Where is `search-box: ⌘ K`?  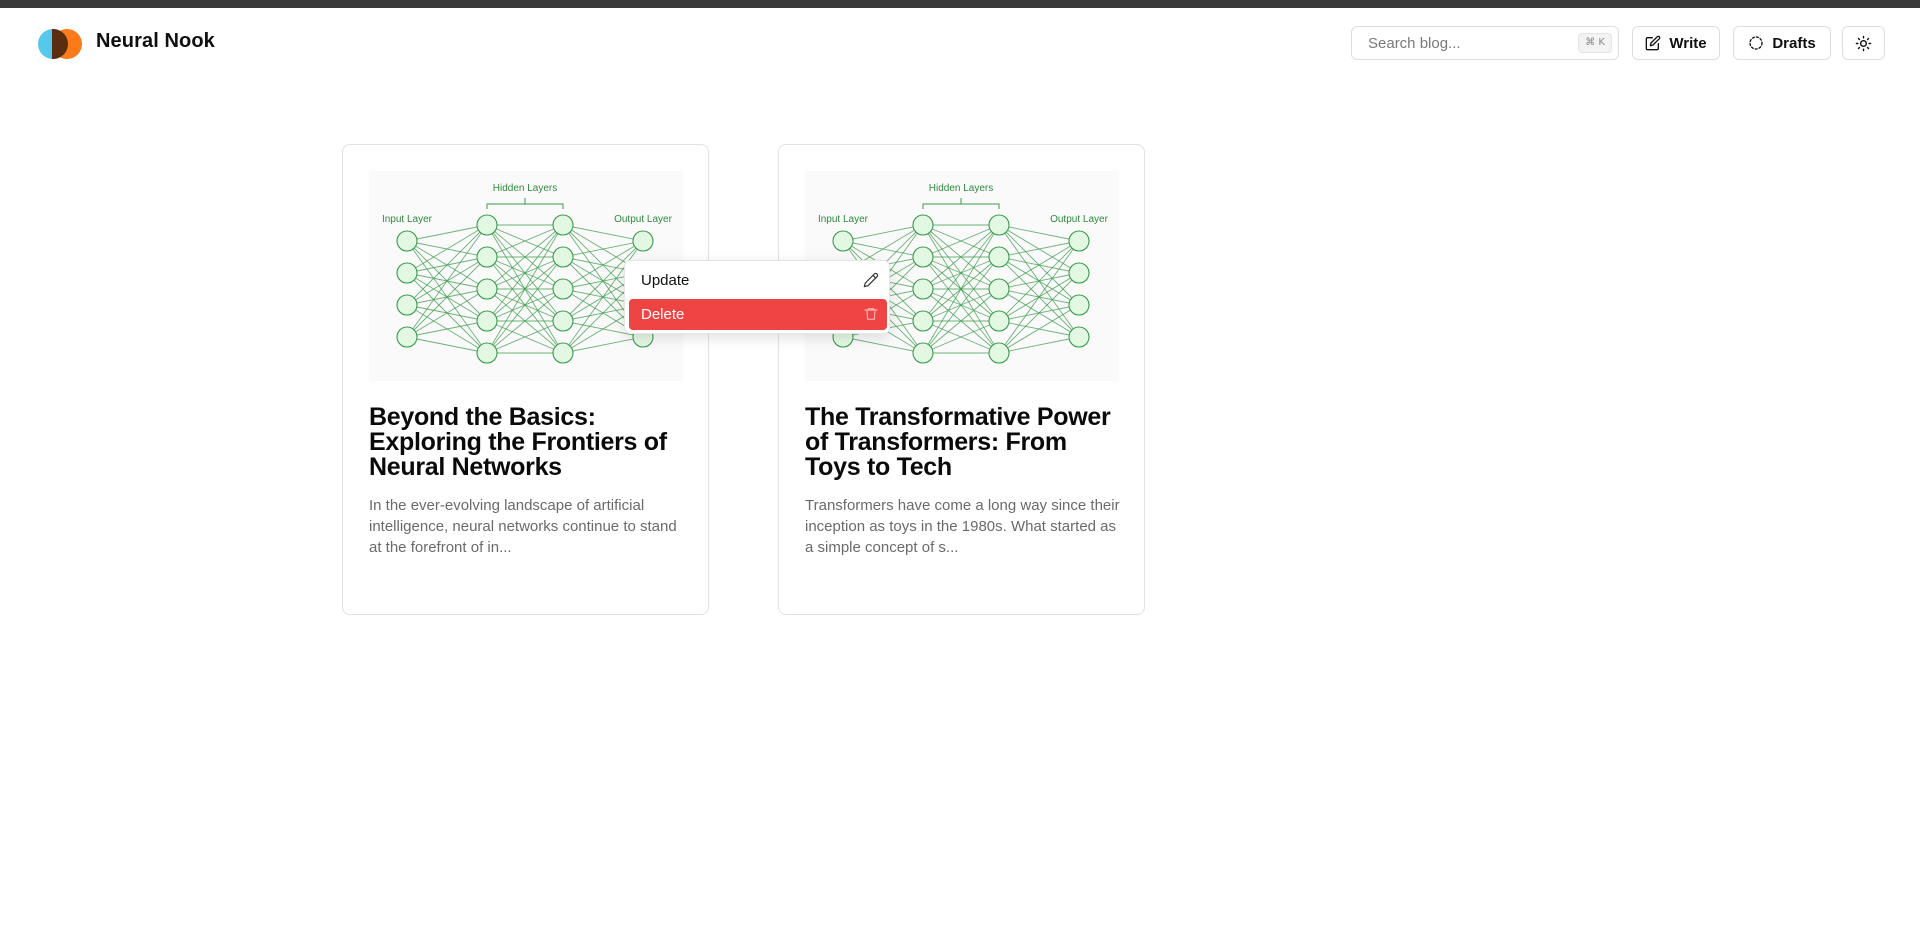 search-box: ⌘ K is located at coordinates (1485, 43).